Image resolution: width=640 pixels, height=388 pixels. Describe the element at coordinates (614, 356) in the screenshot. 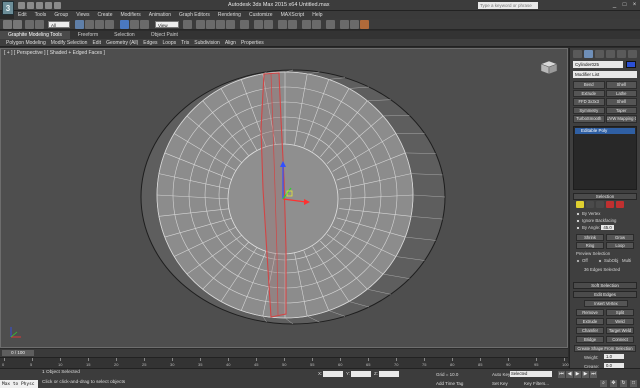

I see `weight-input: 1.0` at that location.